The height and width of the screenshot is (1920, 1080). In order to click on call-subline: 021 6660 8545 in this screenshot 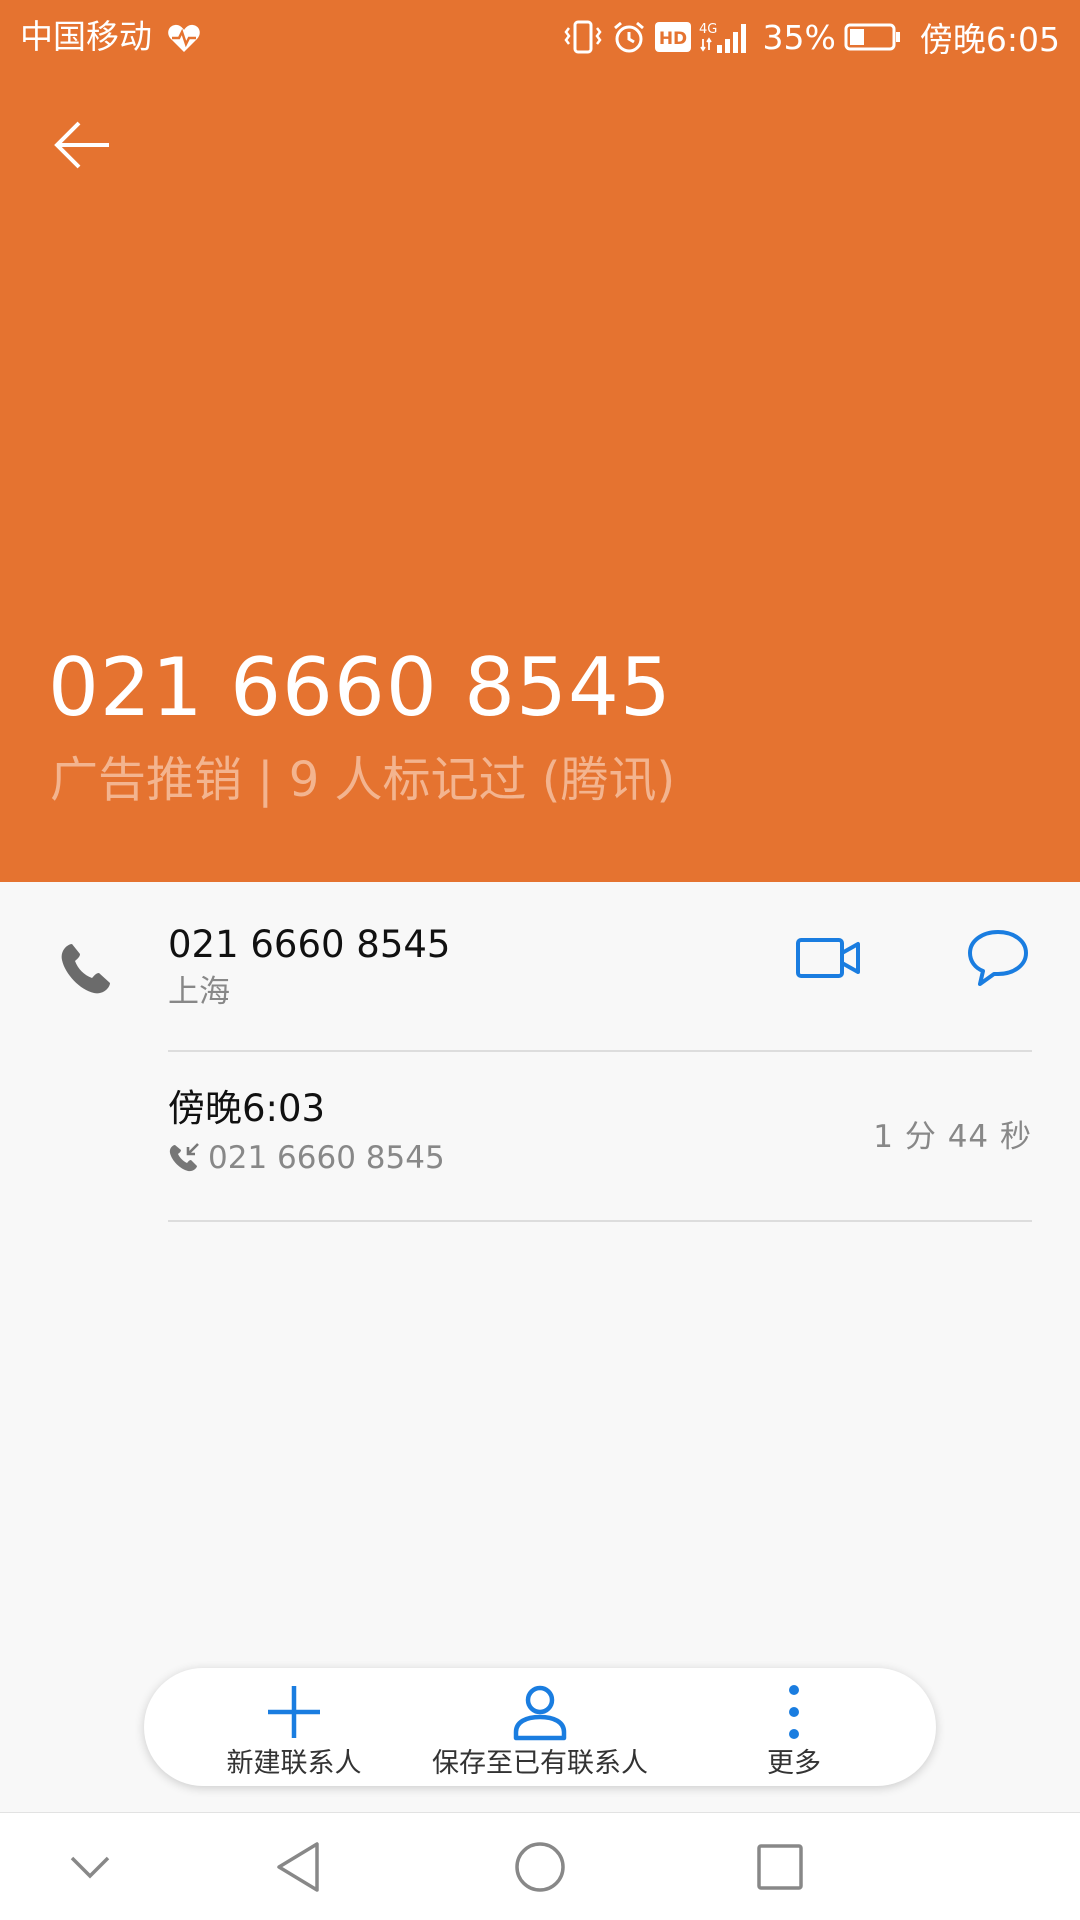, I will do `click(306, 1158)`.